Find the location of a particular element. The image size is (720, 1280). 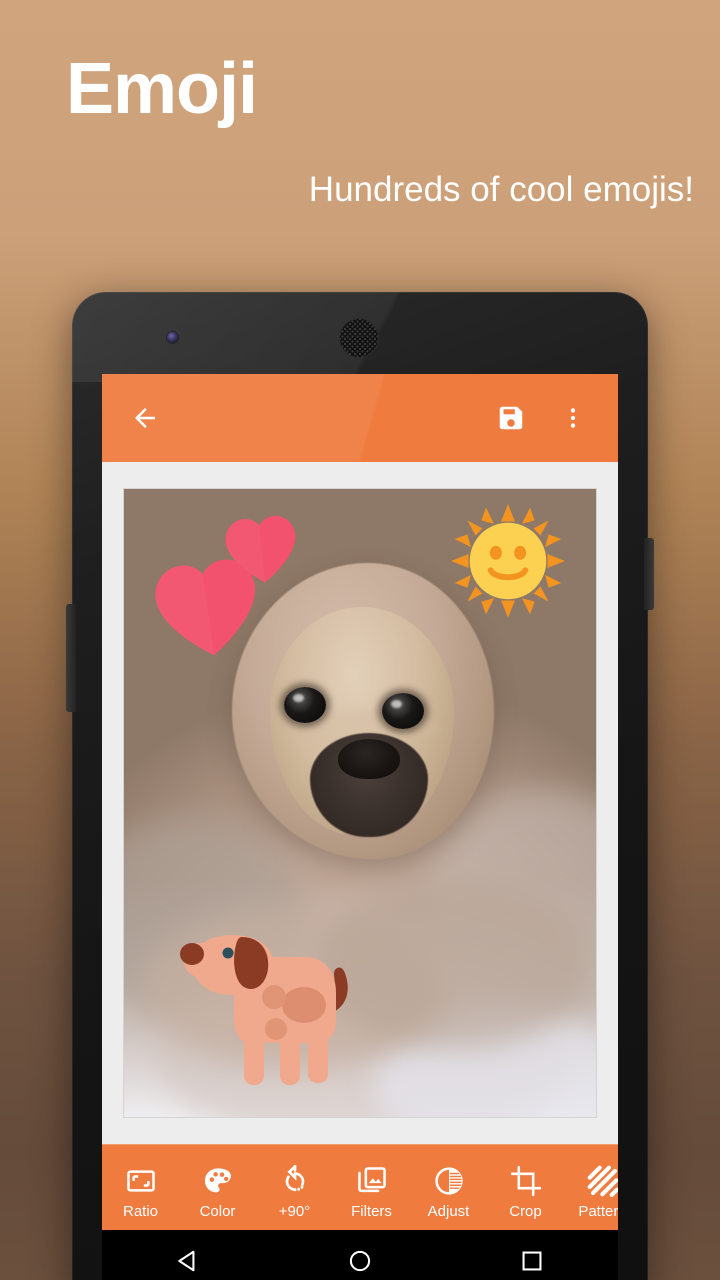

volume-button is located at coordinates (71, 658).